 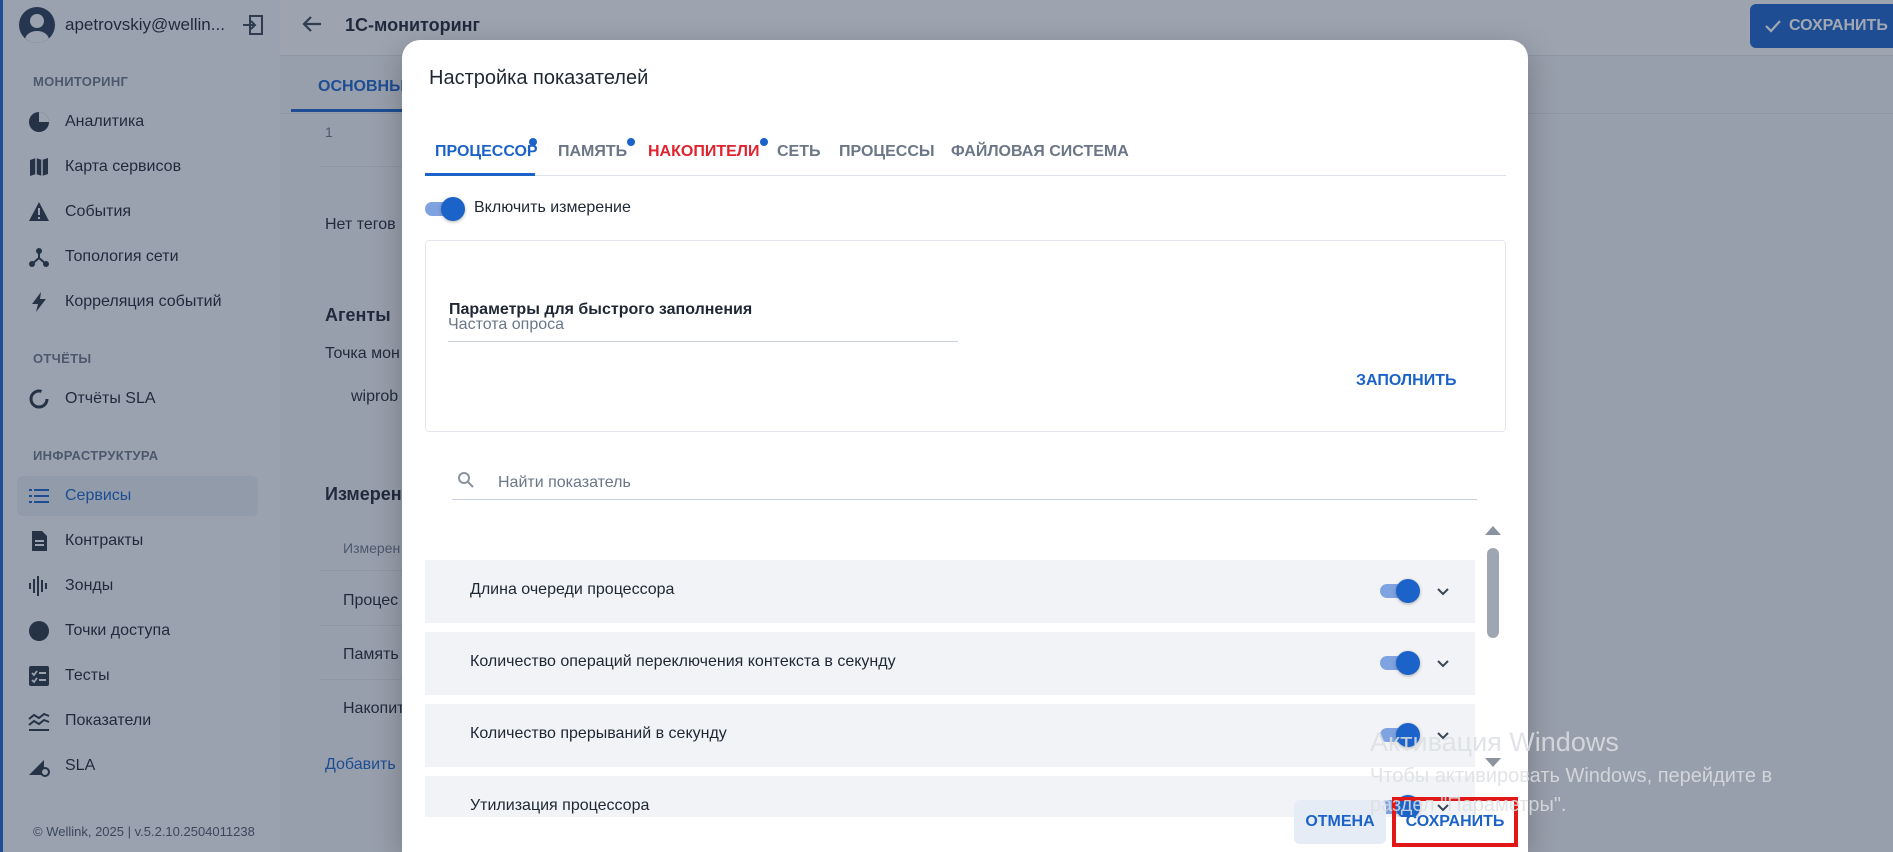 I want to click on tab-processes: ПРОЦЕССЫ, so click(x=887, y=152).